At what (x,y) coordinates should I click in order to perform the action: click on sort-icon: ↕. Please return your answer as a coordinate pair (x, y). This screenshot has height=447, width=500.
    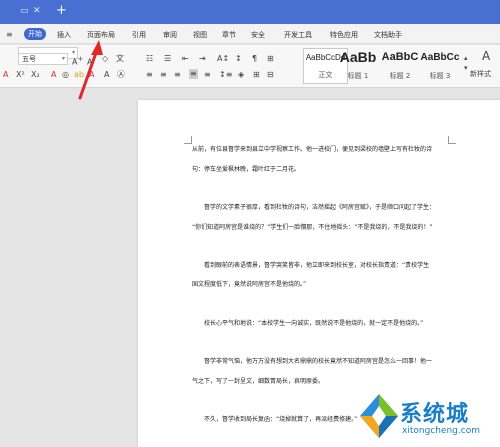
    Looking at the image, I should click on (238, 59).